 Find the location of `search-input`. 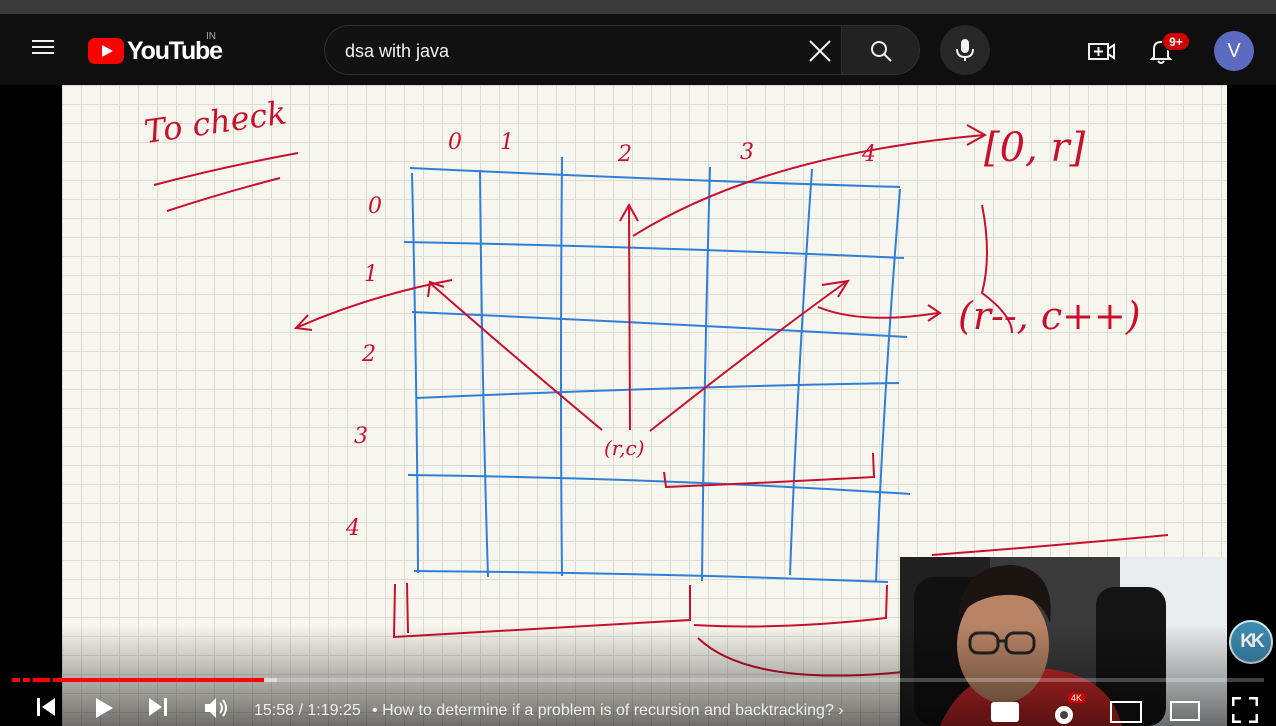

search-input is located at coordinates (565, 51).